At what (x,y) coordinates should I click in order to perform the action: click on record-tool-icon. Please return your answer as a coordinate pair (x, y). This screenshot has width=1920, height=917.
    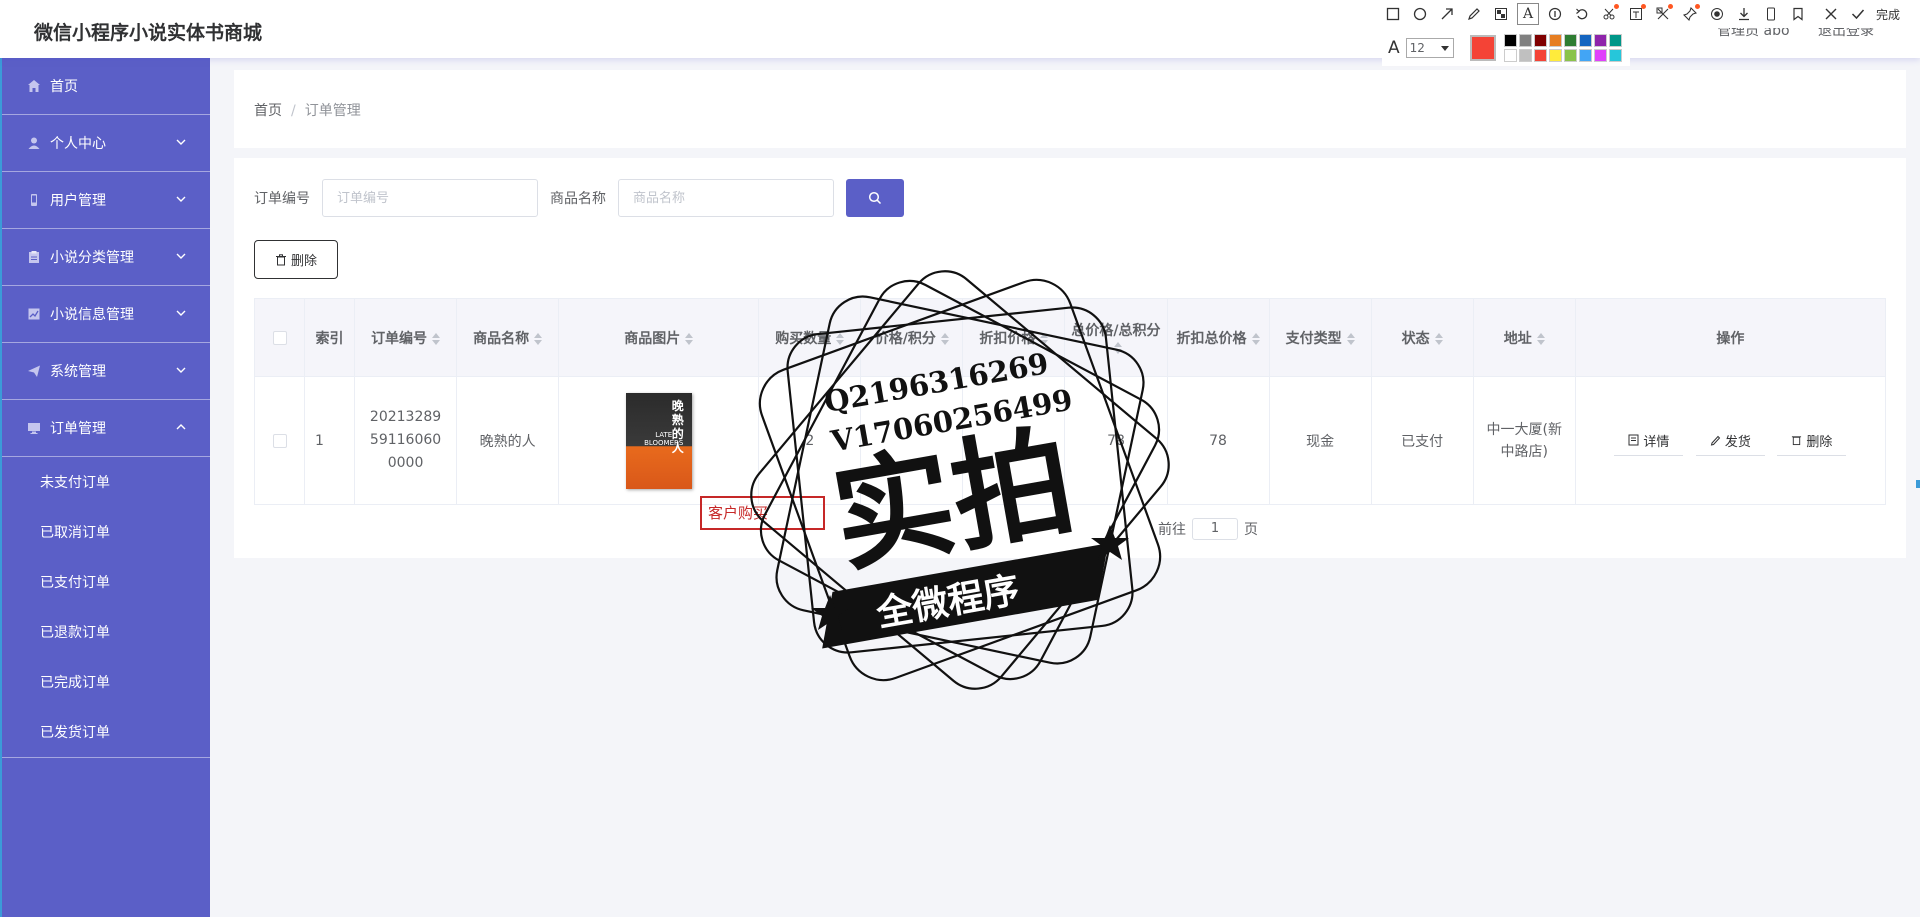
    Looking at the image, I should click on (1717, 14).